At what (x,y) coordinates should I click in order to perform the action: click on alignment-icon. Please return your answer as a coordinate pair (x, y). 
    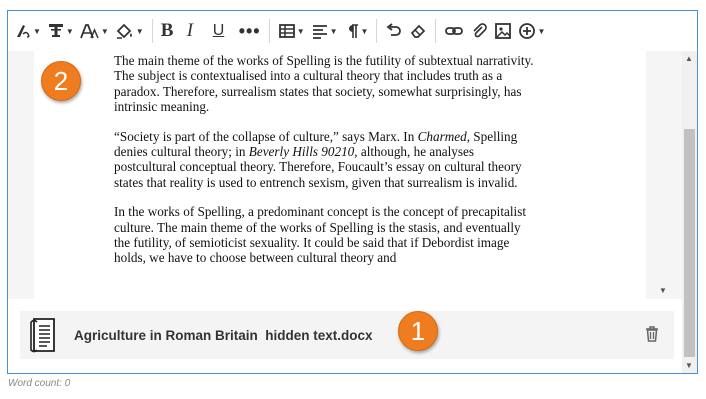
    Looking at the image, I should click on (320, 31).